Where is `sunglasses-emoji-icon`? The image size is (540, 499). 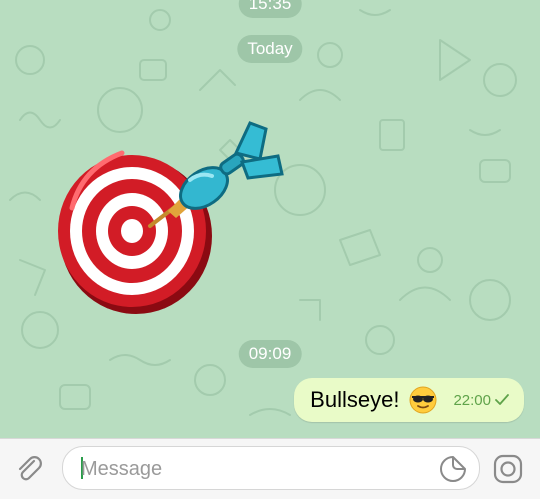
sunglasses-emoji-icon is located at coordinates (423, 400).